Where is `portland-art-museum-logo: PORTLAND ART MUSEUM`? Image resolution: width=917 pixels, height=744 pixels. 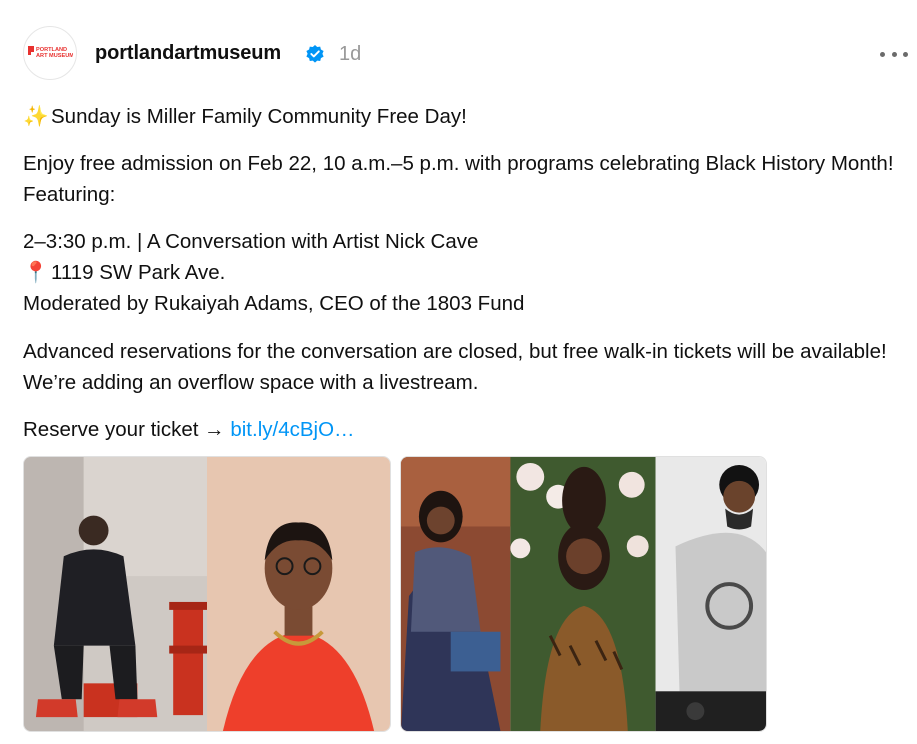
portland-art-museum-logo: PORTLAND ART MUSEUM is located at coordinates (50, 52).